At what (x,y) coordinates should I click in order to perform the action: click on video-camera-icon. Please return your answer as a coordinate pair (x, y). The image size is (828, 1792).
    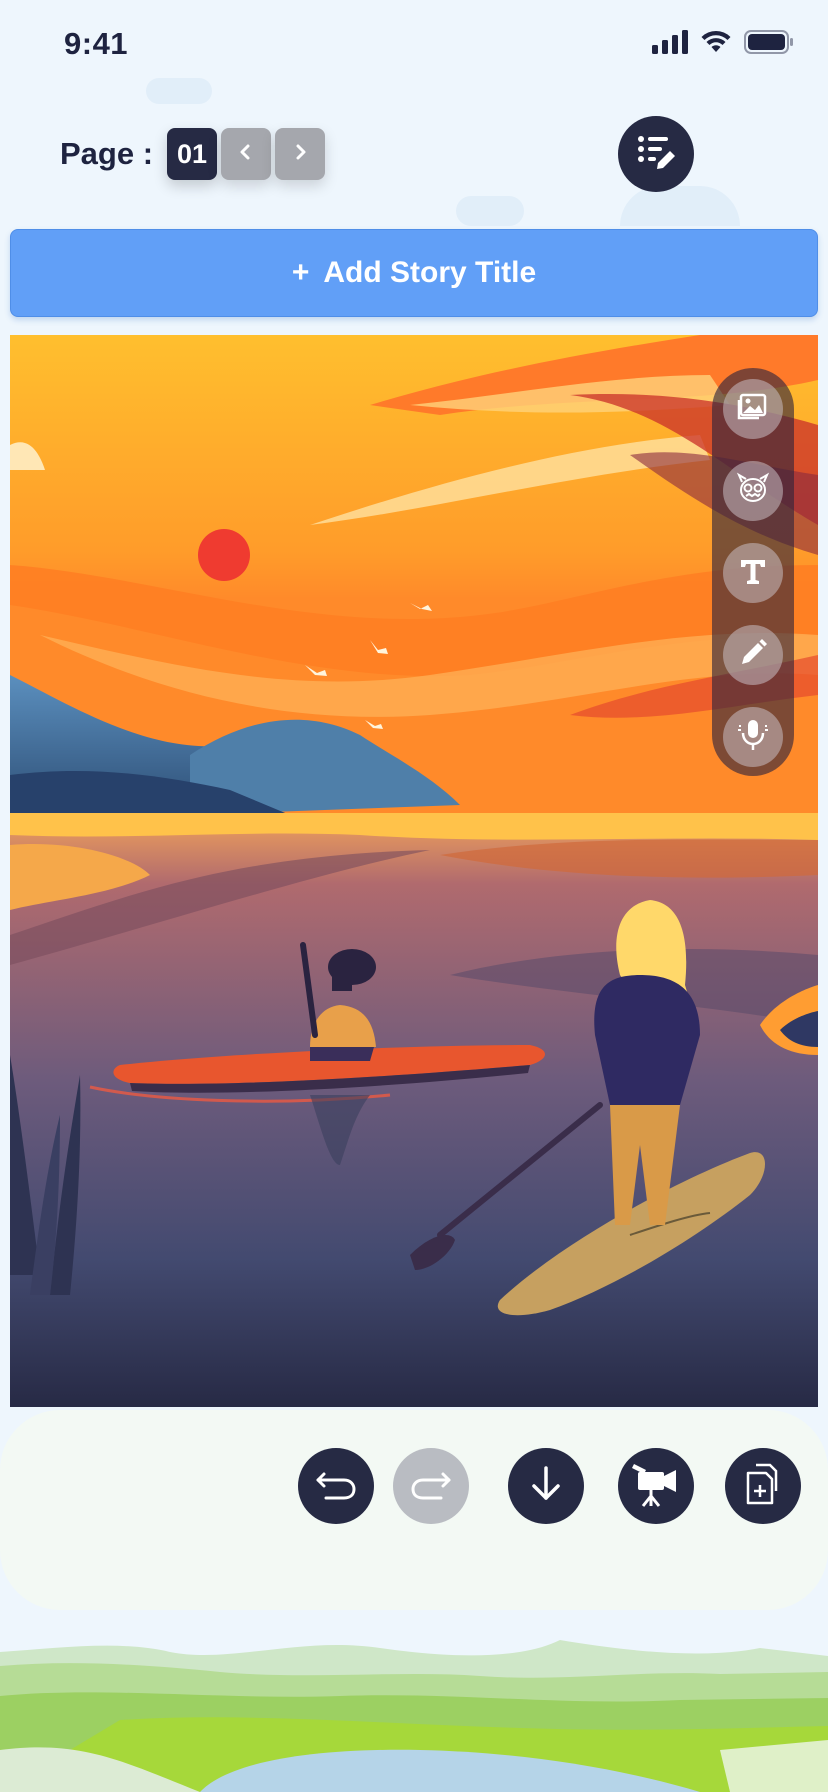
    Looking at the image, I should click on (656, 1486).